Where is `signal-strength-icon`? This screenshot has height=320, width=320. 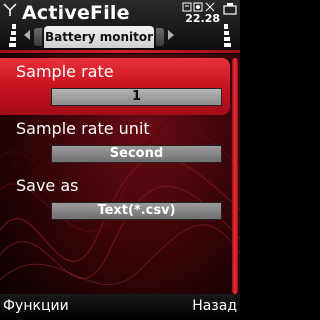
signal-strength-icon is located at coordinates (10, 25).